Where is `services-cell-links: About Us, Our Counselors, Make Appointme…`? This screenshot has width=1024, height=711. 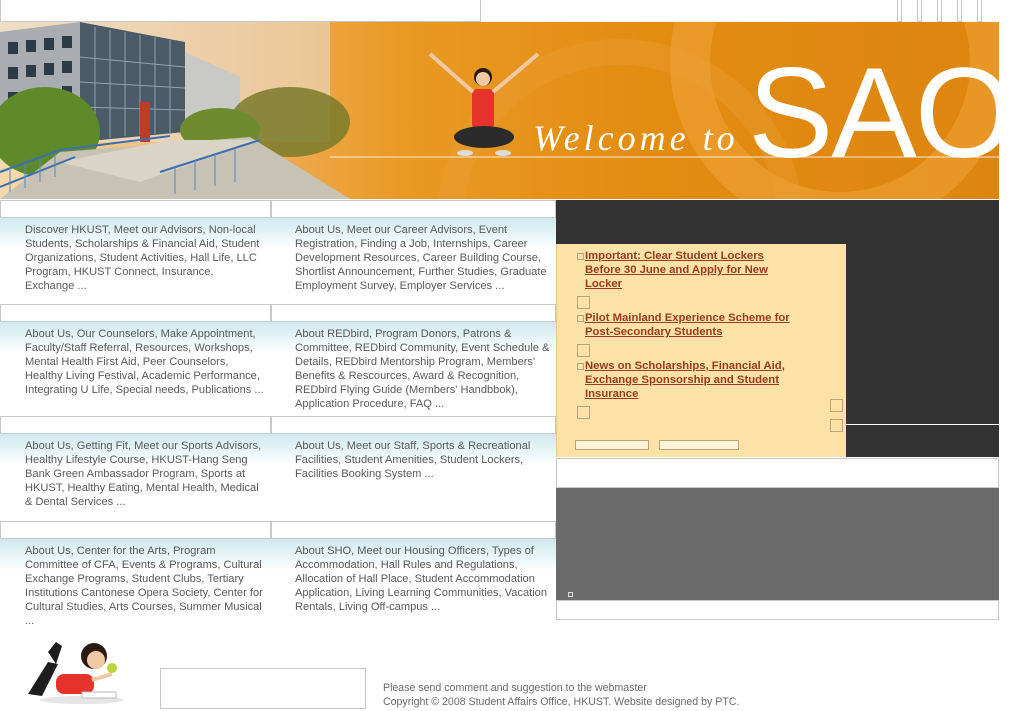 services-cell-links: About Us, Our Counselors, Make Appointme… is located at coordinates (135, 369).